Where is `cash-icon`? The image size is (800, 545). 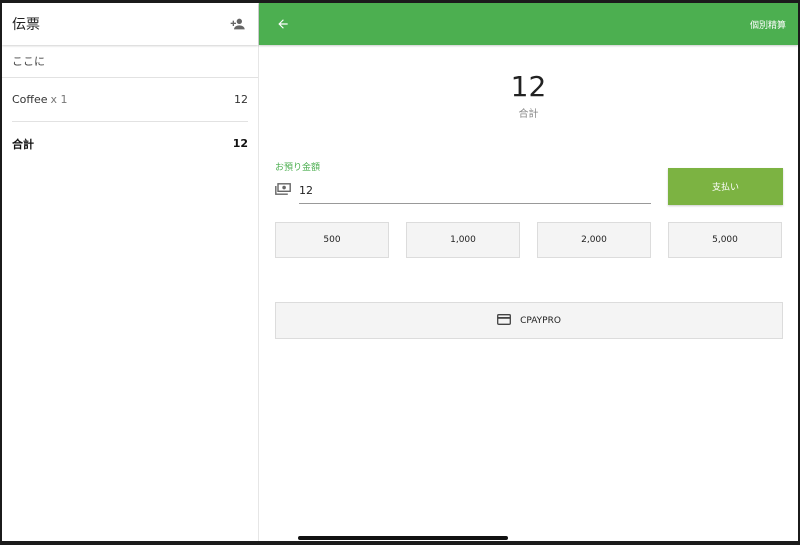 cash-icon is located at coordinates (283, 187).